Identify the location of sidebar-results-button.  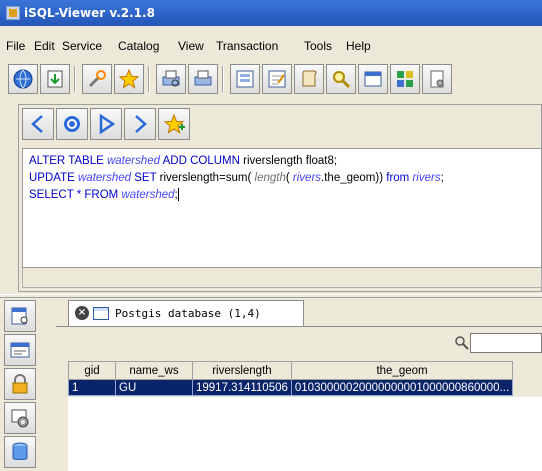
(20, 316).